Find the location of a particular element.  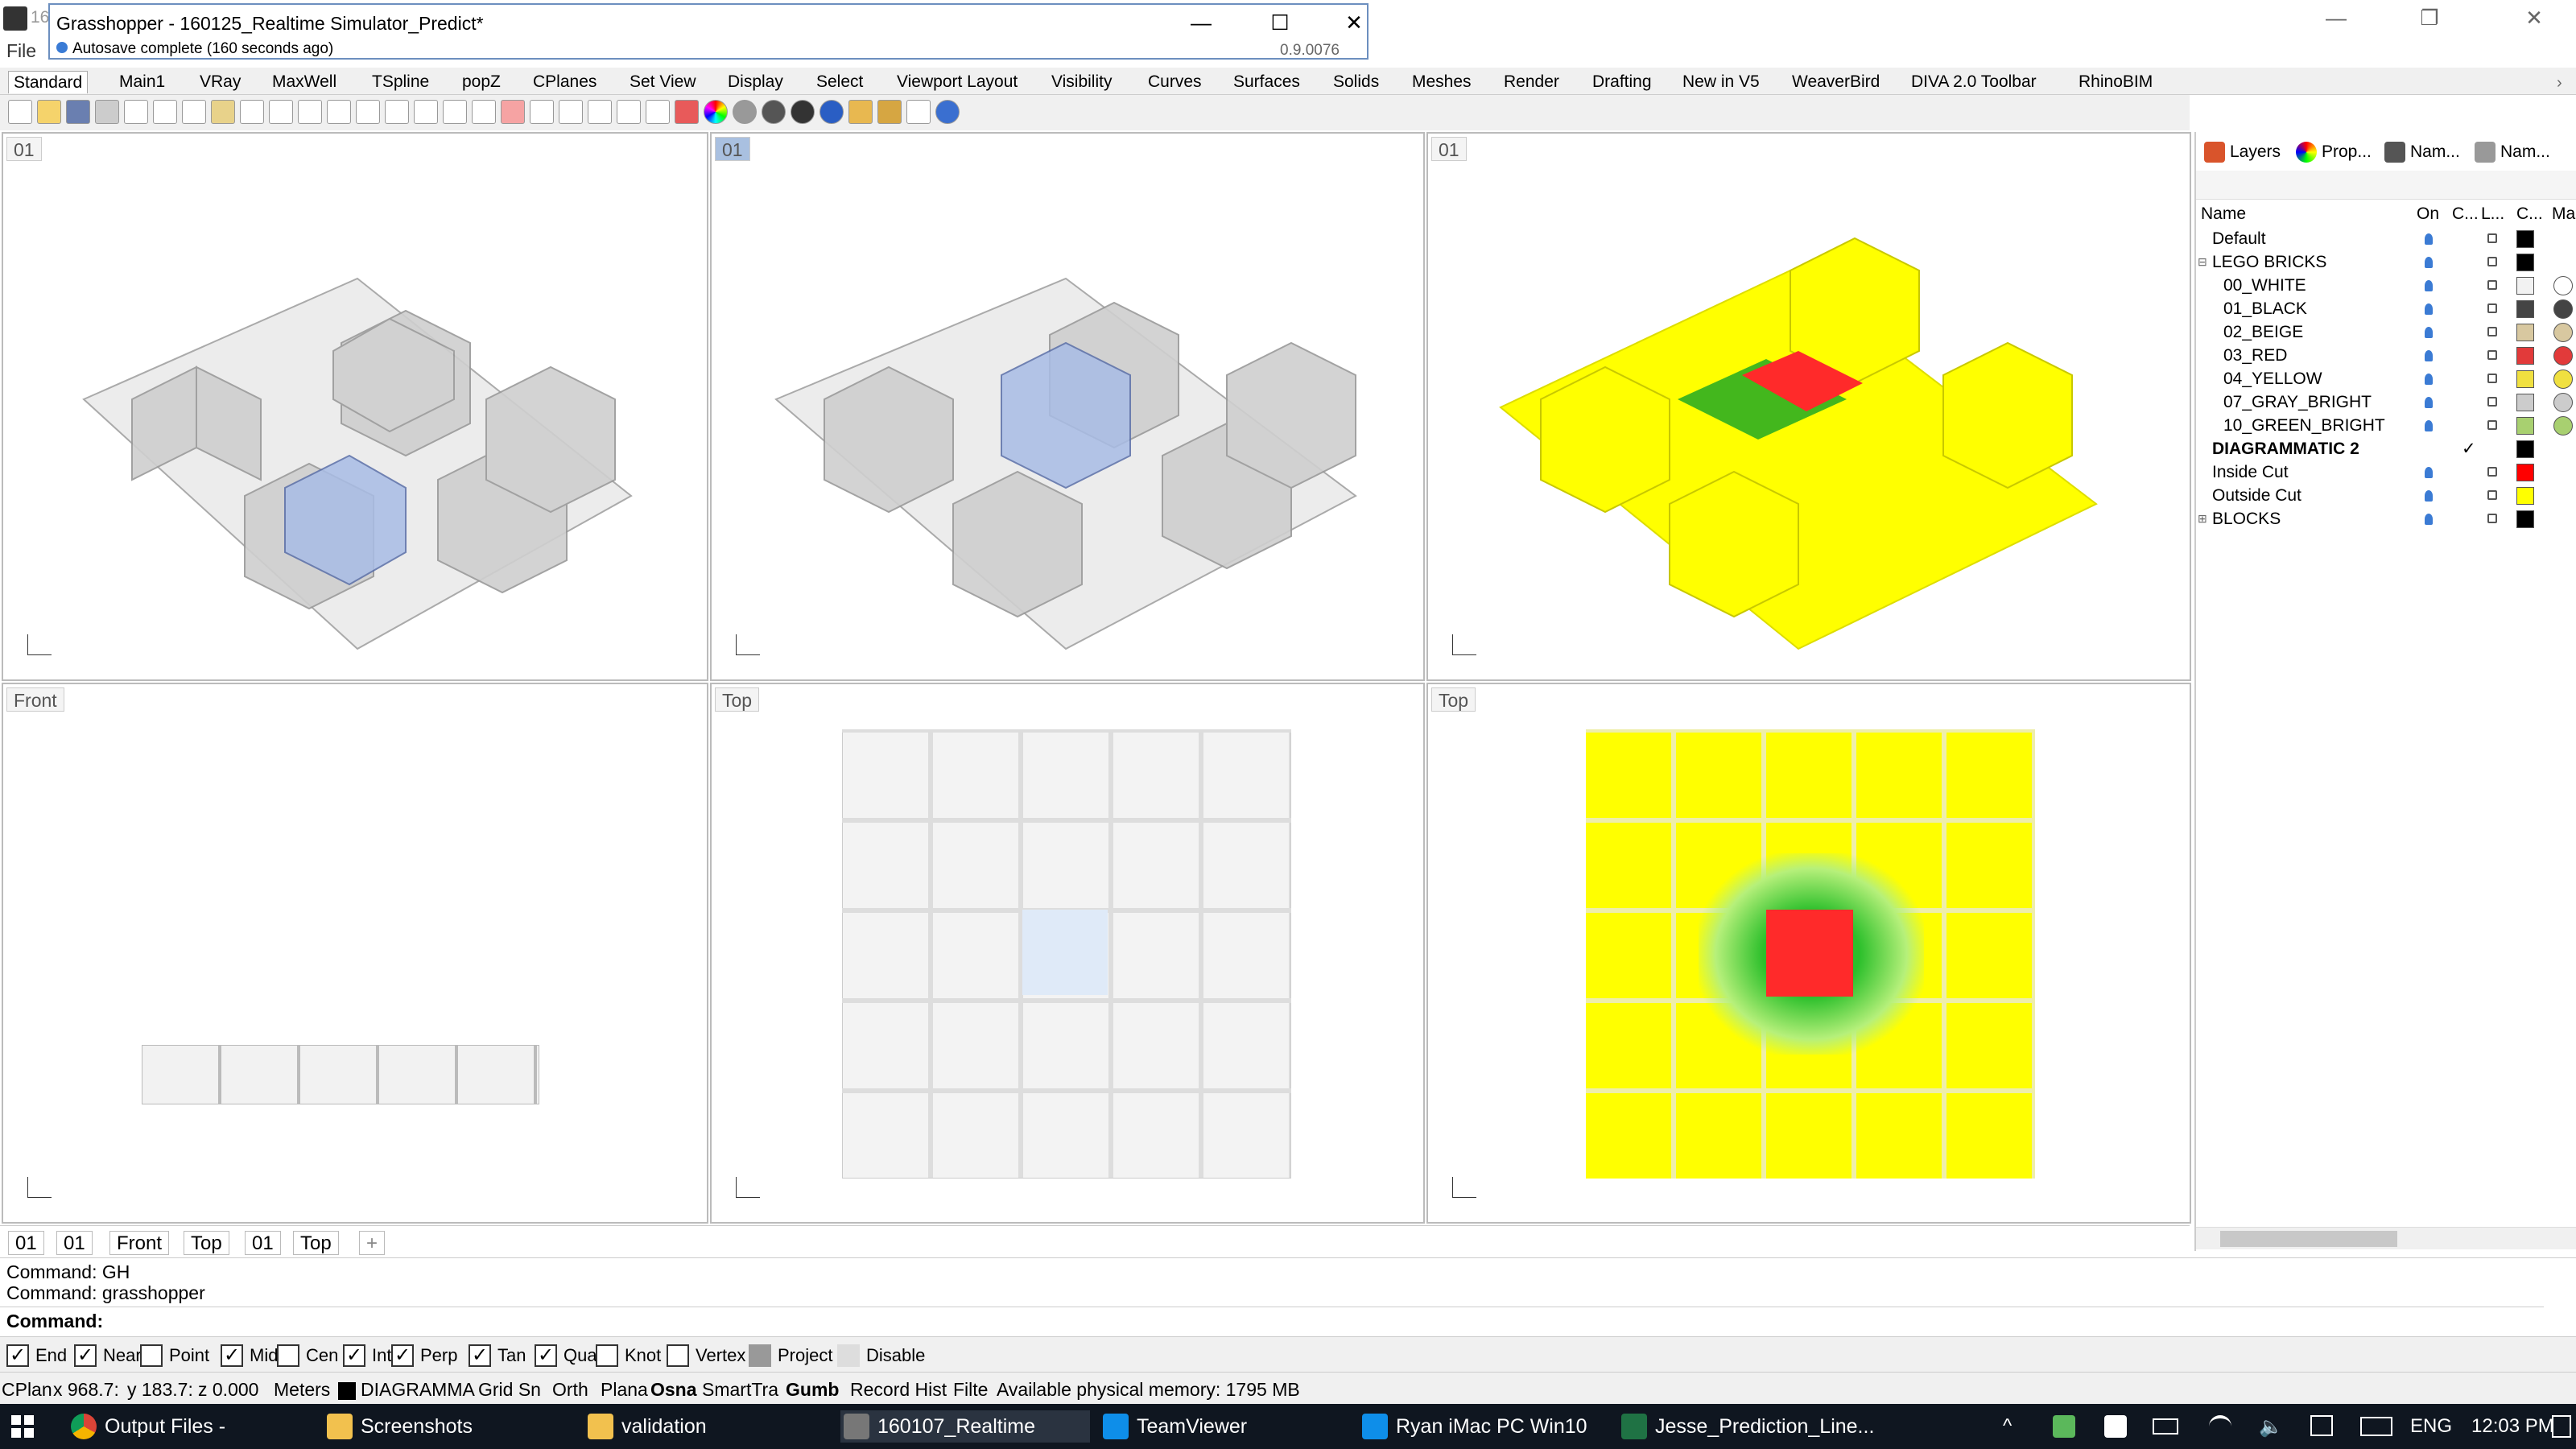

keyboard-icon is located at coordinates (2376, 1426).